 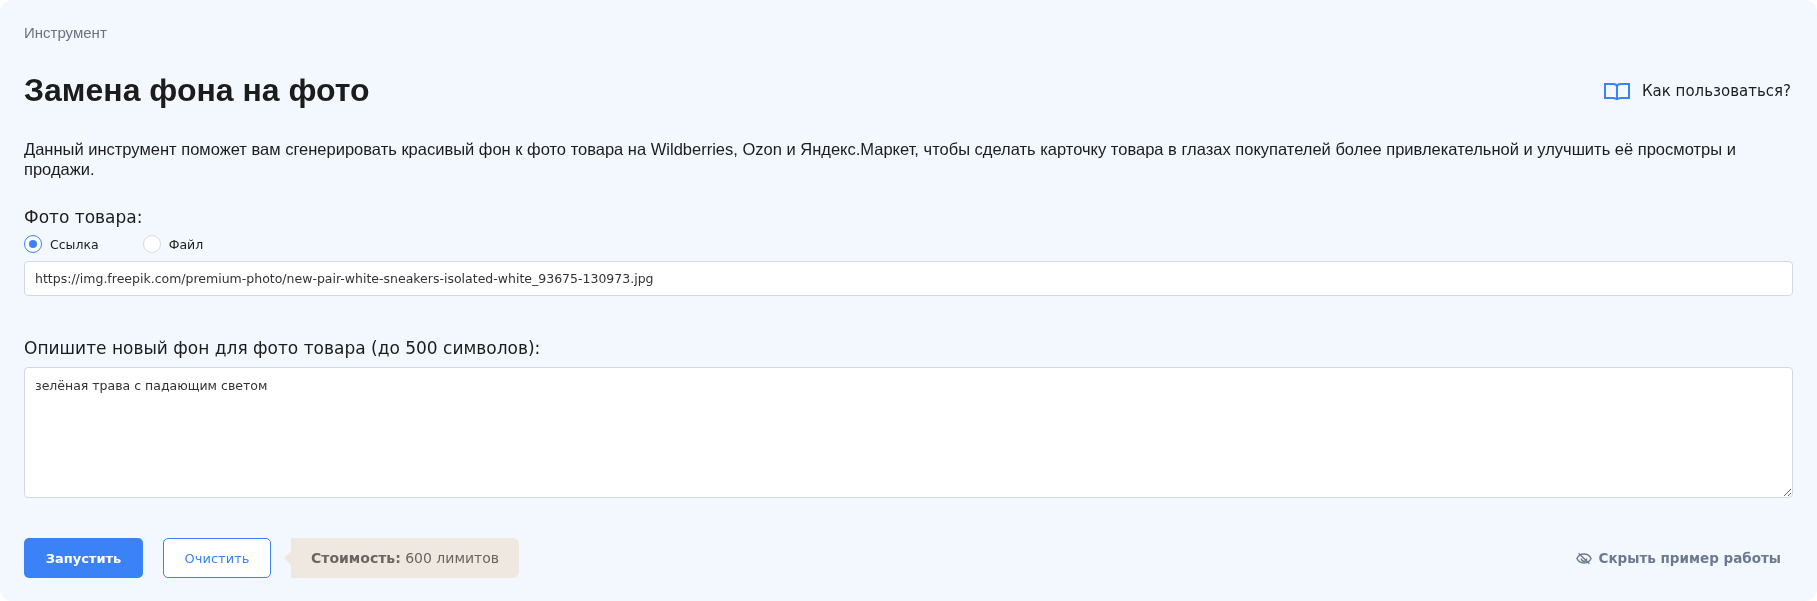 I want to click on url-input: https://img.freepik.com/premium-photo/new-pair-white-sneakers-isolated-white_93675-130973.jpg, so click(x=908, y=278).